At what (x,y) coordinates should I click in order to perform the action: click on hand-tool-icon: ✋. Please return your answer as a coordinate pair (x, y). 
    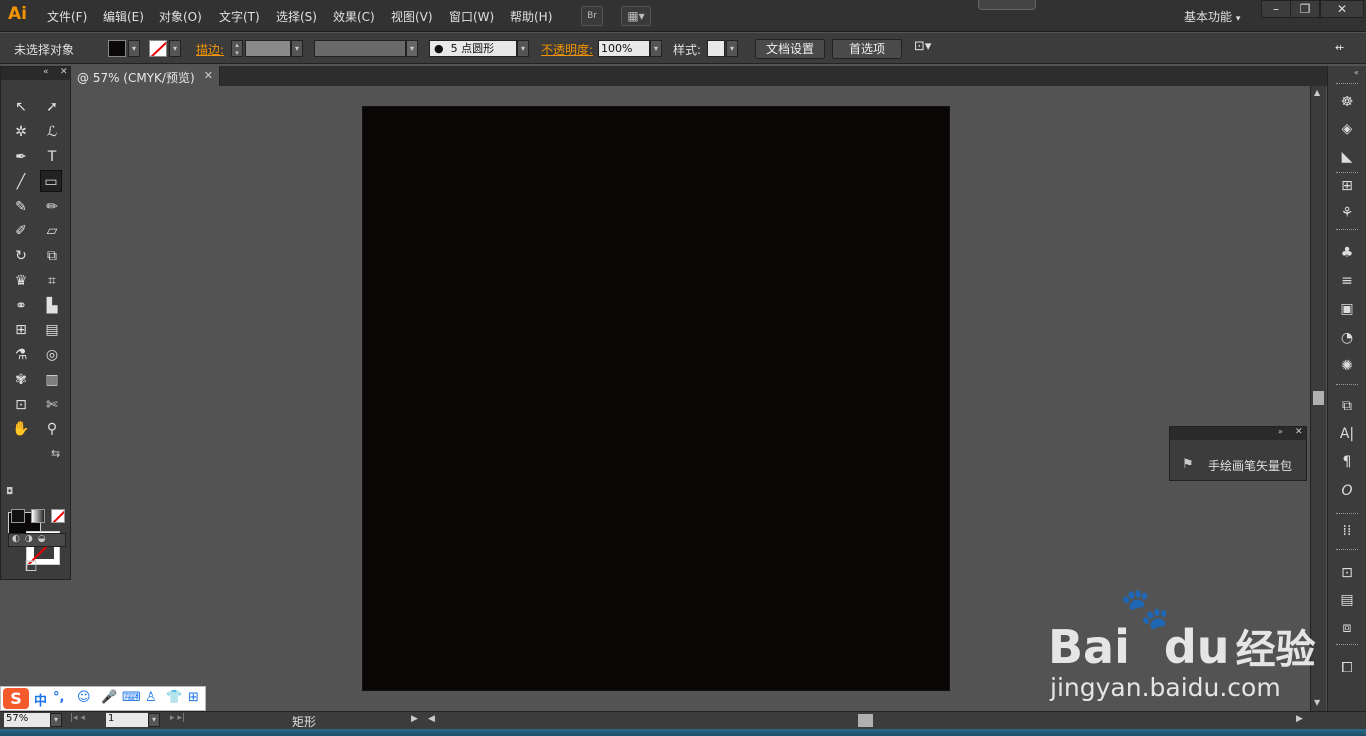
    Looking at the image, I should click on (21, 429).